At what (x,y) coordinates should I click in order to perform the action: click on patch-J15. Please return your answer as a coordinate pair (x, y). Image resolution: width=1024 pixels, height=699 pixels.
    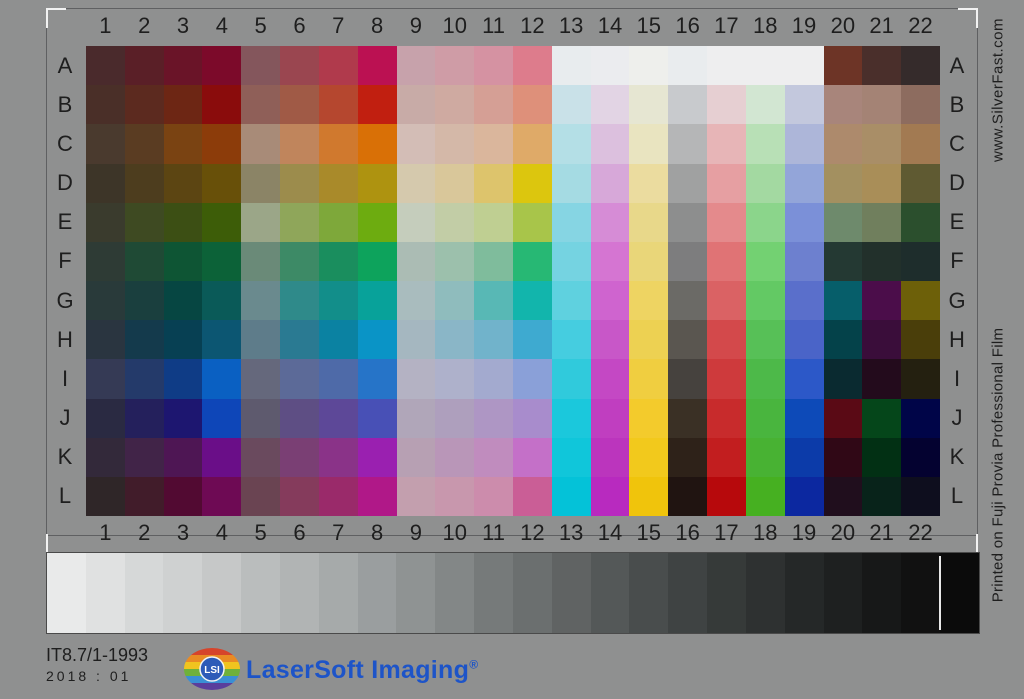
    Looking at the image, I should click on (649, 418).